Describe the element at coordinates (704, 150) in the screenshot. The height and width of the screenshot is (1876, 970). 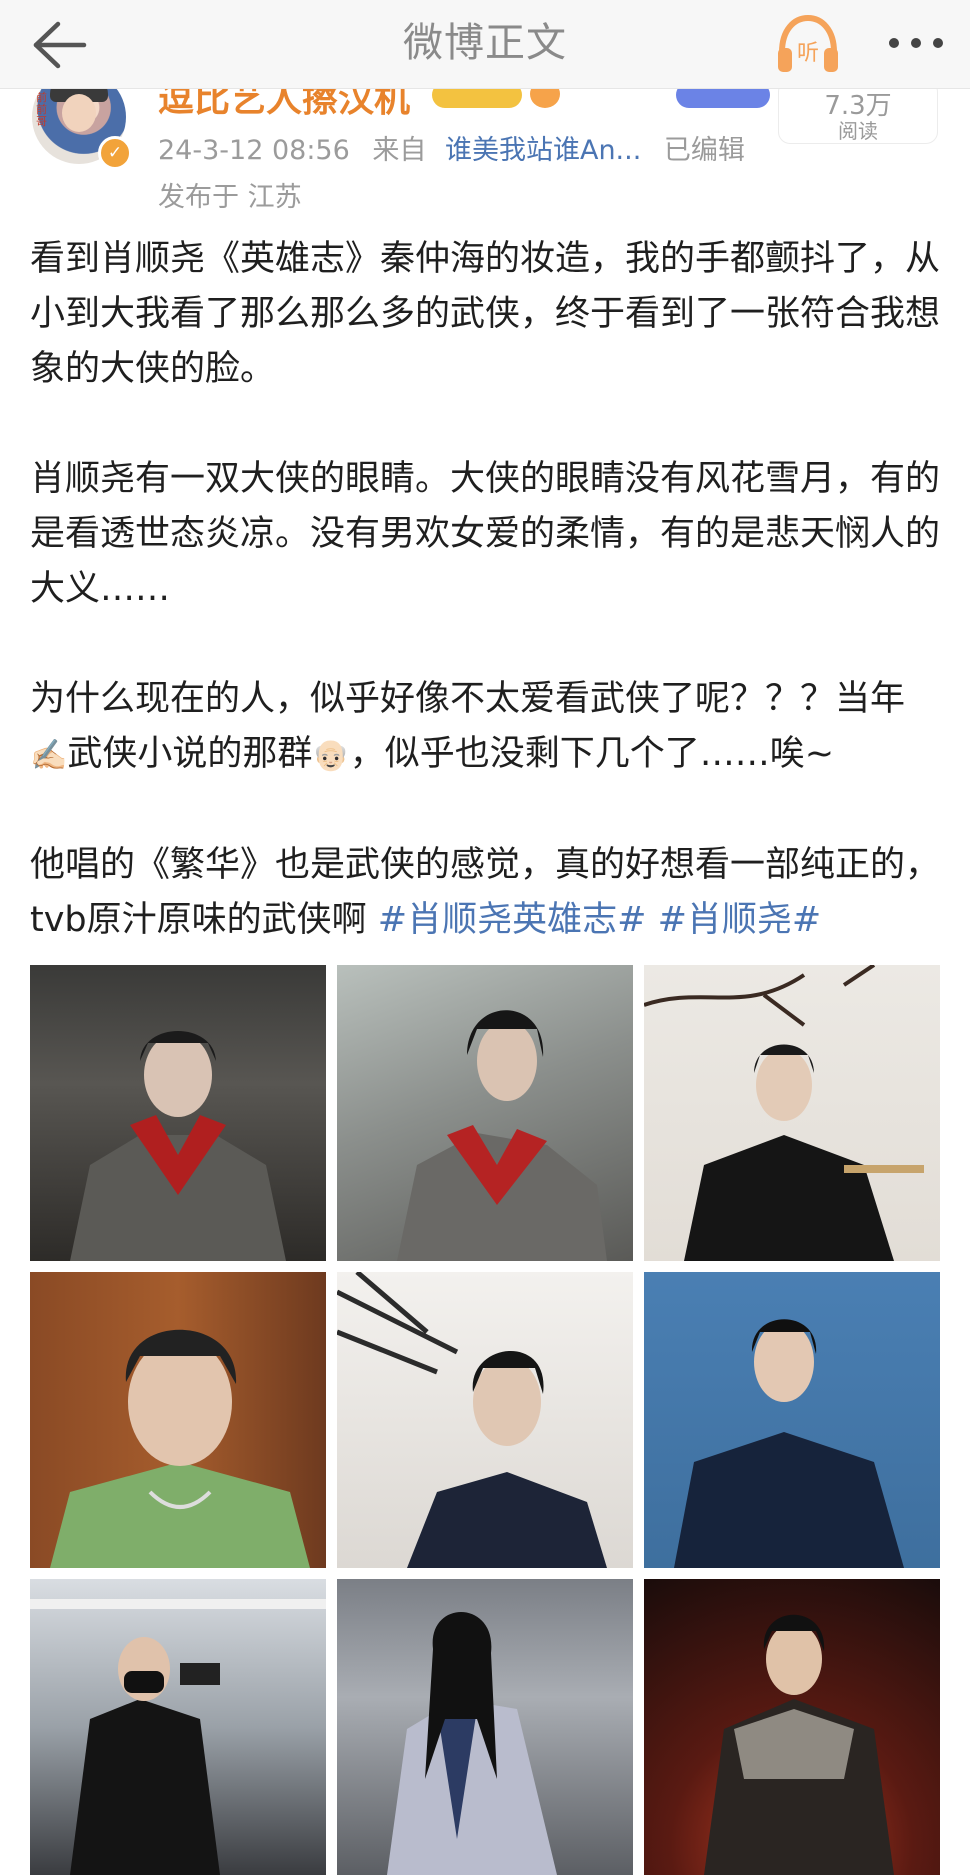
I see `edited-label: 已编辑` at that location.